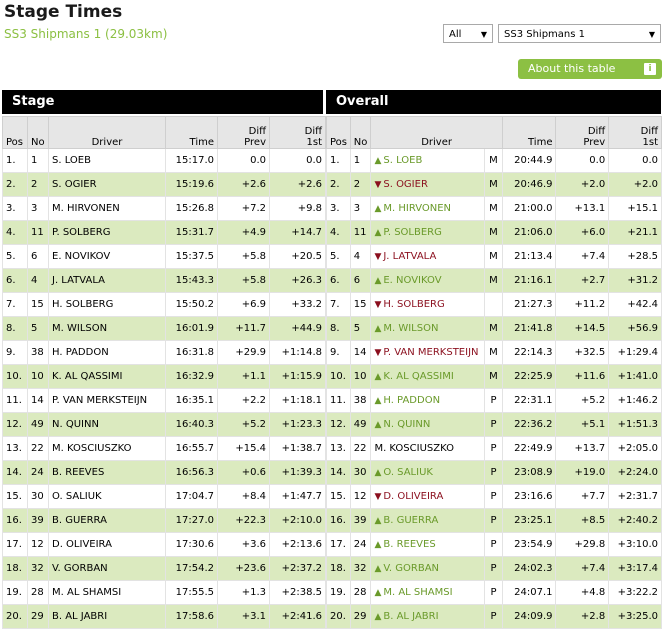 The width and height of the screenshot is (663, 629). What do you see at coordinates (297, 400) in the screenshot?
I see `cell-first: +1:18.1` at bounding box center [297, 400].